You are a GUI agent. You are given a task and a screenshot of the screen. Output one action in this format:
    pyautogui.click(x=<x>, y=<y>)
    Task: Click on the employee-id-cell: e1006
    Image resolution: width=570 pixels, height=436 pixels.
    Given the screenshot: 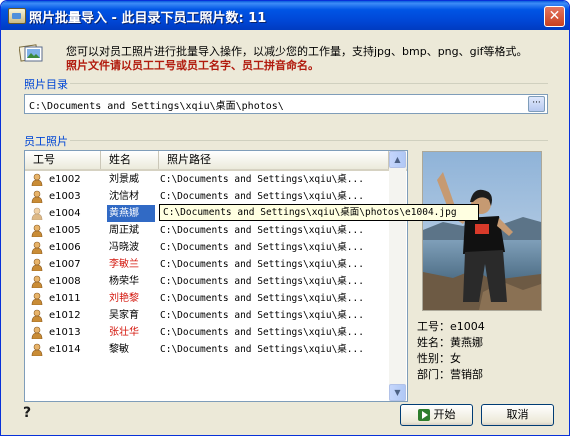 What is the action you would take?
    pyautogui.click(x=65, y=247)
    